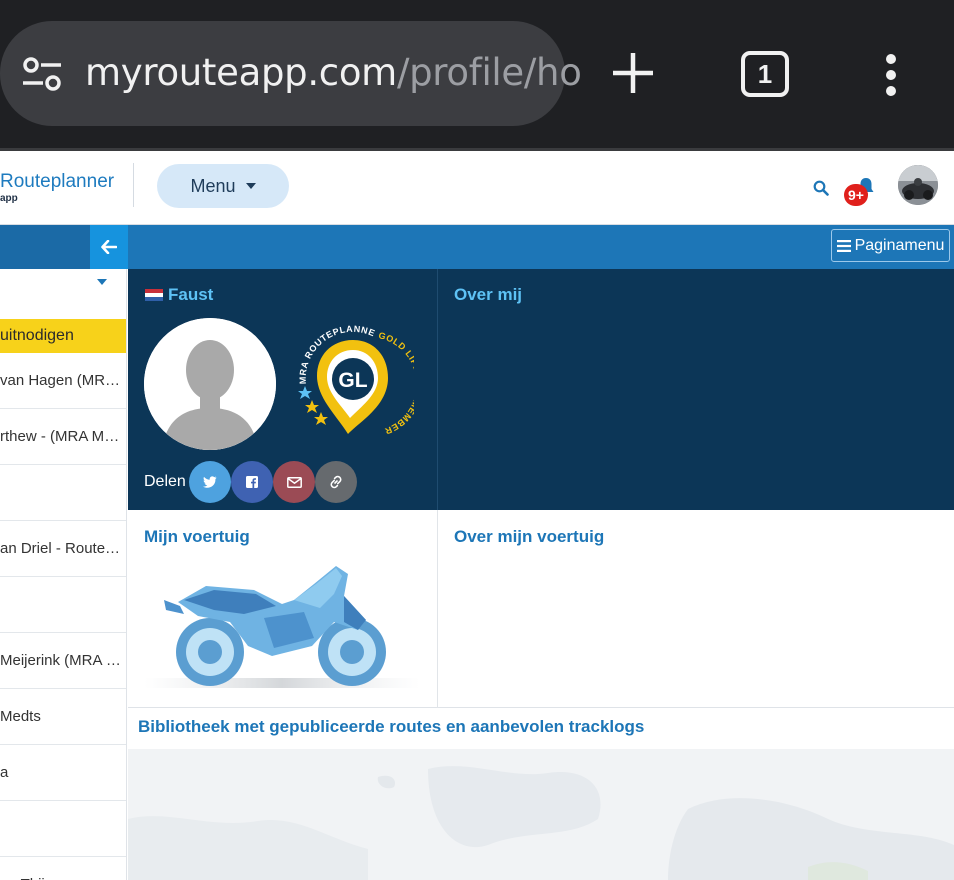 The height and width of the screenshot is (880, 954). Describe the element at coordinates (633, 73) in the screenshot. I see `plus-icon` at that location.